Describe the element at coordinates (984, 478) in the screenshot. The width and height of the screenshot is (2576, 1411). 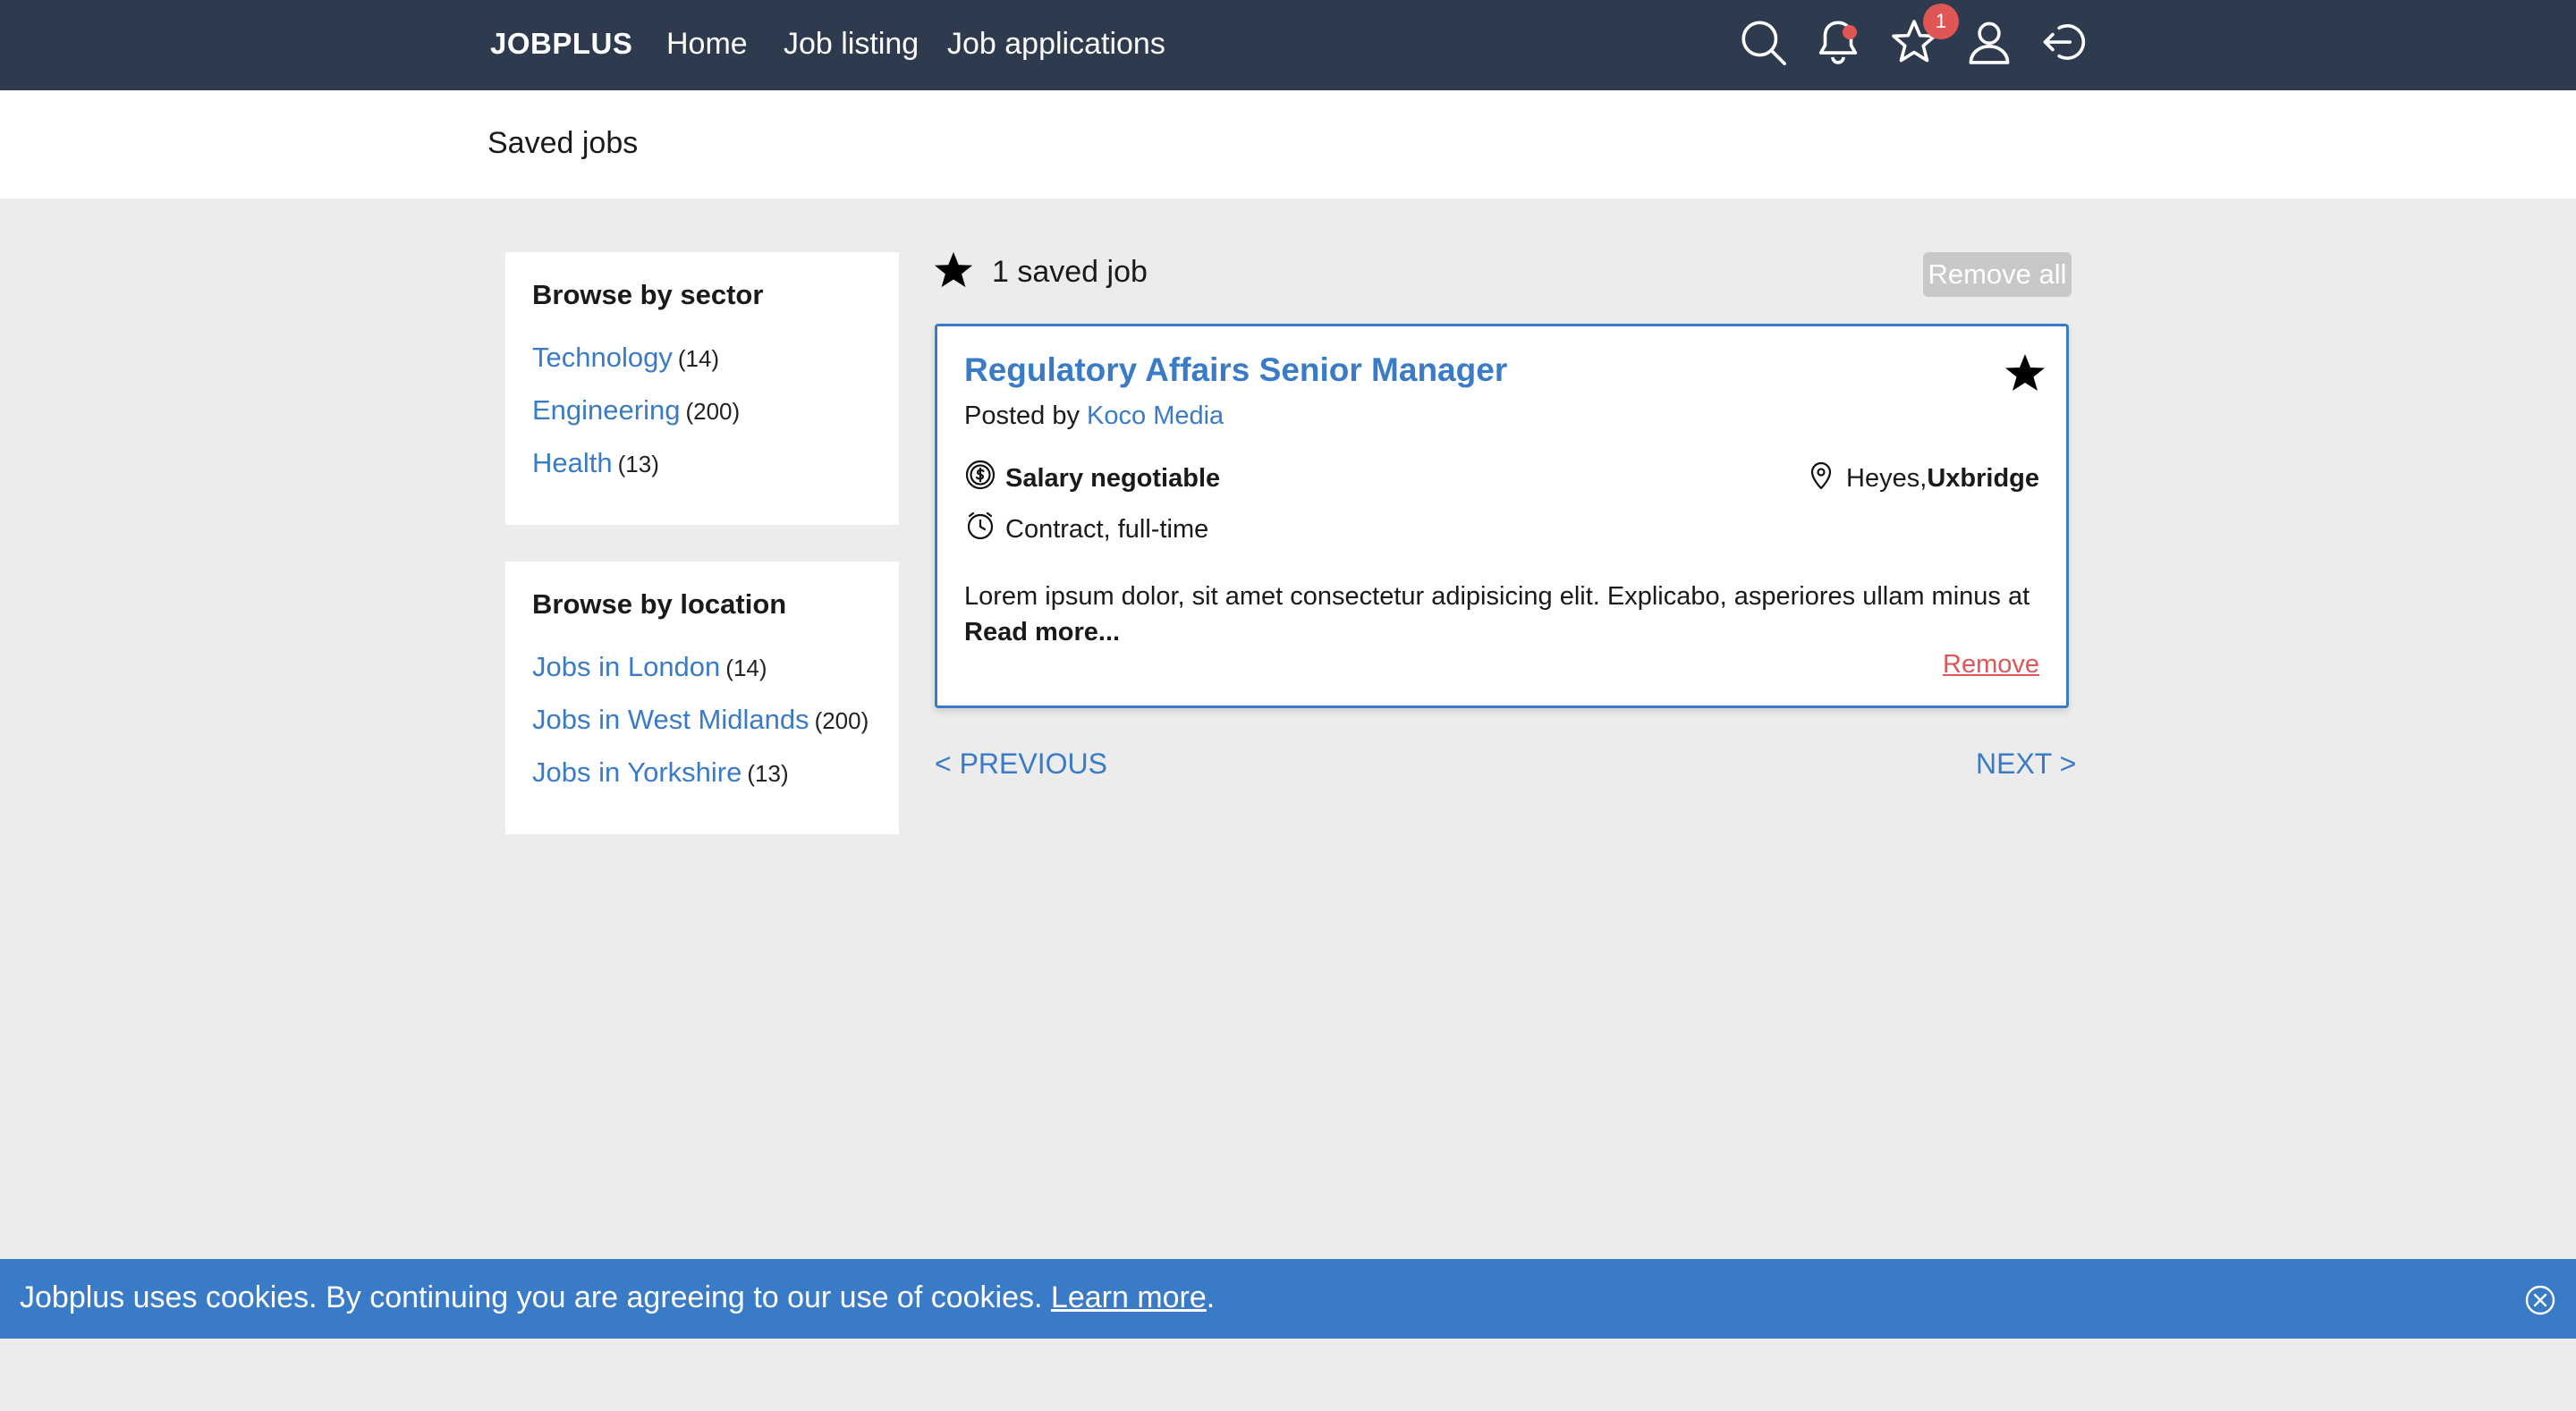
I see `dollar-icon` at that location.